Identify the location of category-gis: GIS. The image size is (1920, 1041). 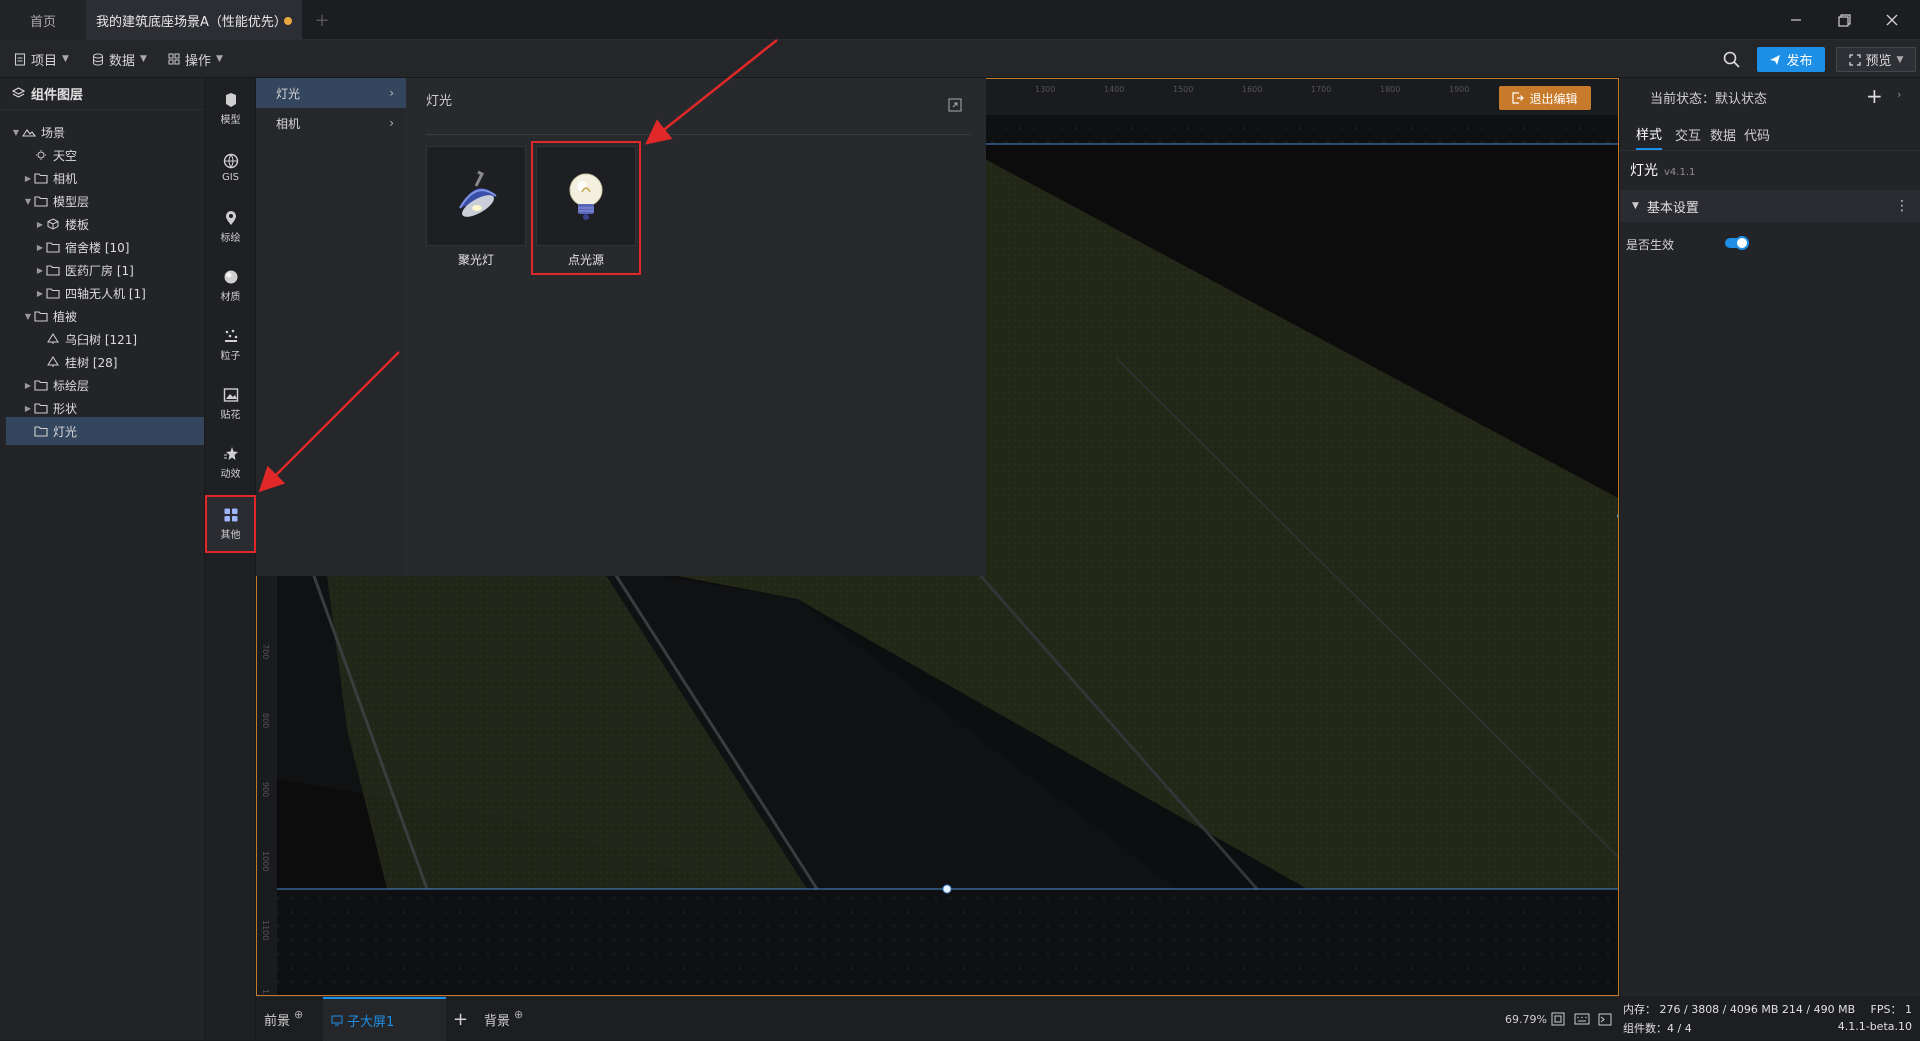
(230, 168).